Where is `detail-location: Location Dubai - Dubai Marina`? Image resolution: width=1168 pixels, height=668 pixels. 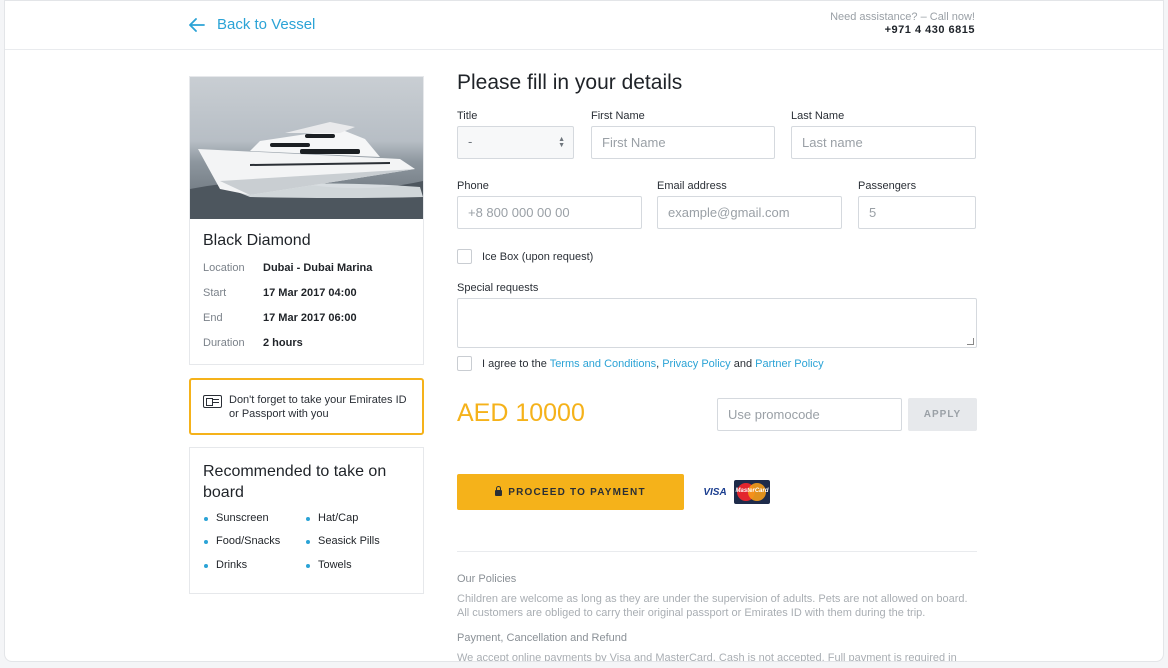
detail-location: Location Dubai - Dubai Marina is located at coordinates (287, 268).